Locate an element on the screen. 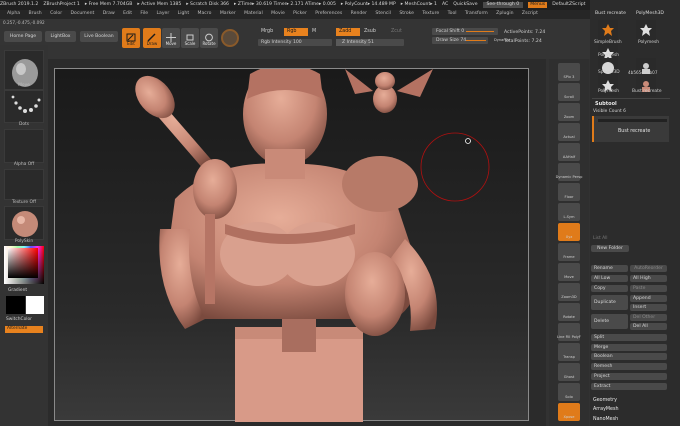  titlebar-item: QuickSave is located at coordinates (465, 5).